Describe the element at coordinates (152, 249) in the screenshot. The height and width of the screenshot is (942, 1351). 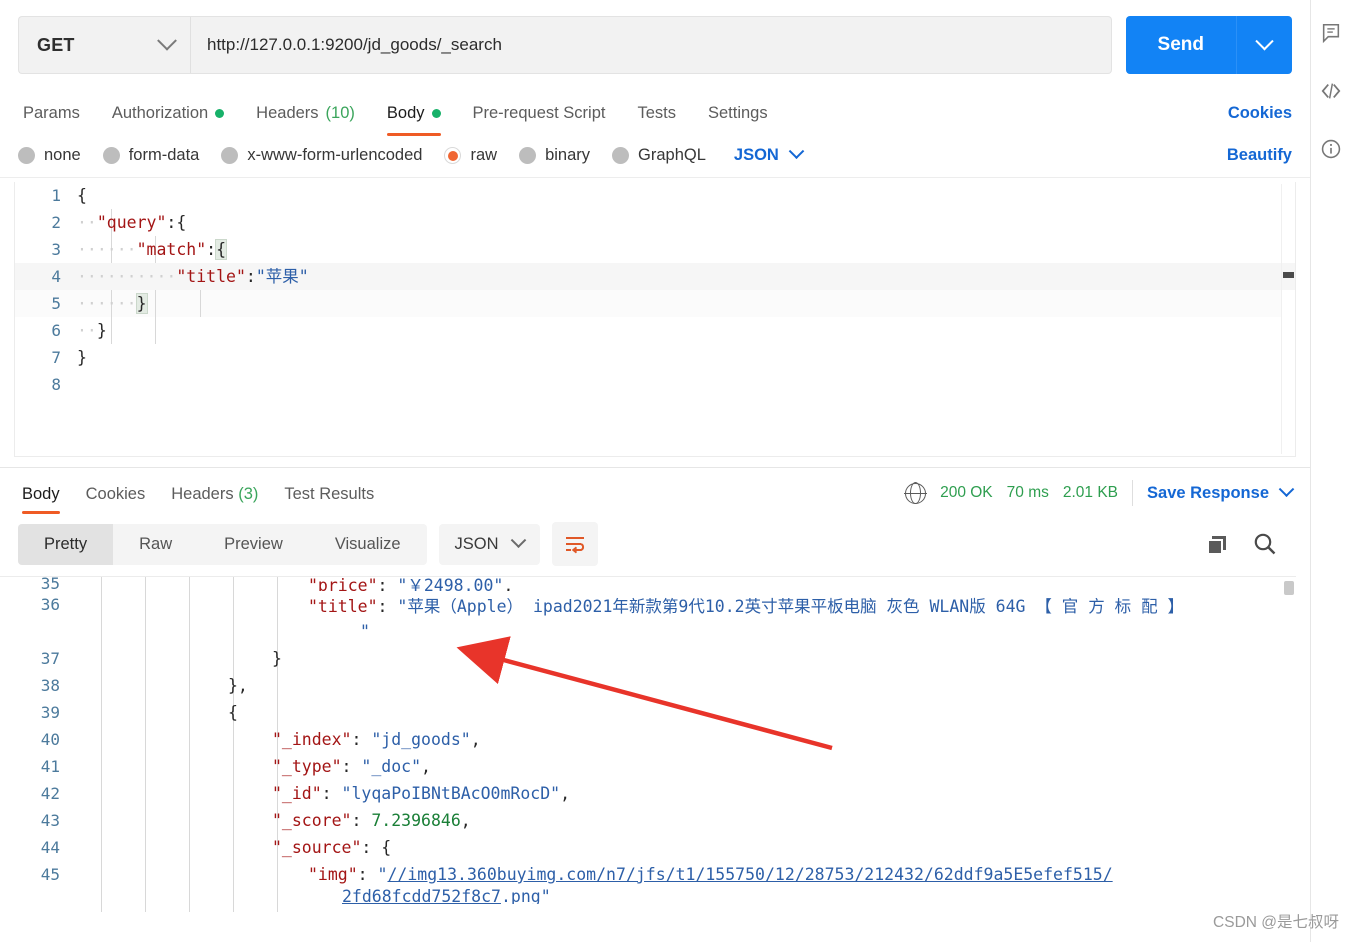
I see `code-text: ······"match":{` at that location.